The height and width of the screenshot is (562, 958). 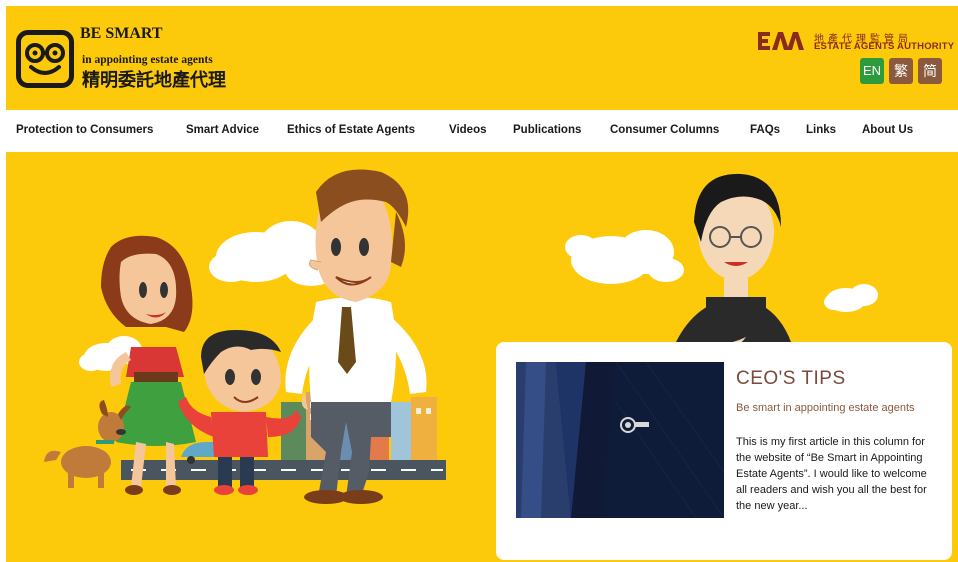 I want to click on site-logo-subtitle: in appointing estate agents, so click(x=147, y=60).